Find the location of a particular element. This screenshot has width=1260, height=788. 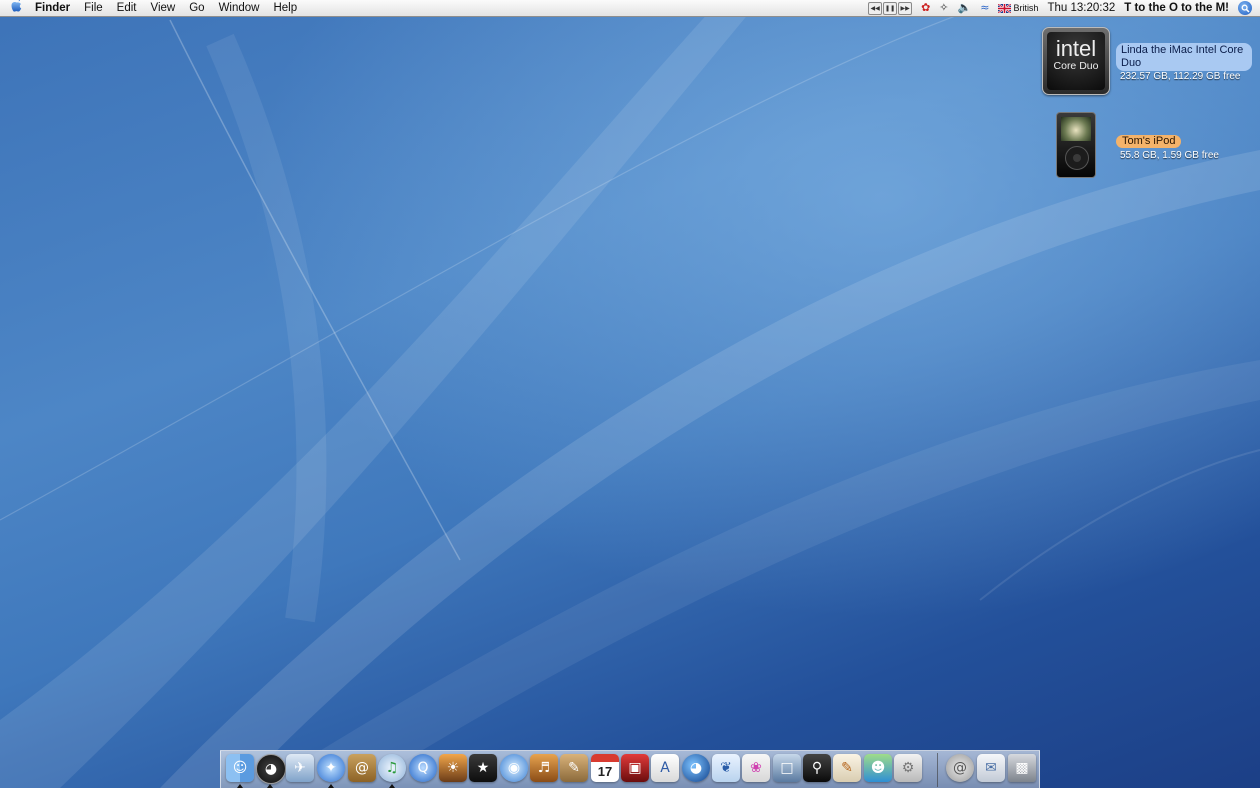

hard-drive-icon: intel Core Duo is located at coordinates (1076, 61).